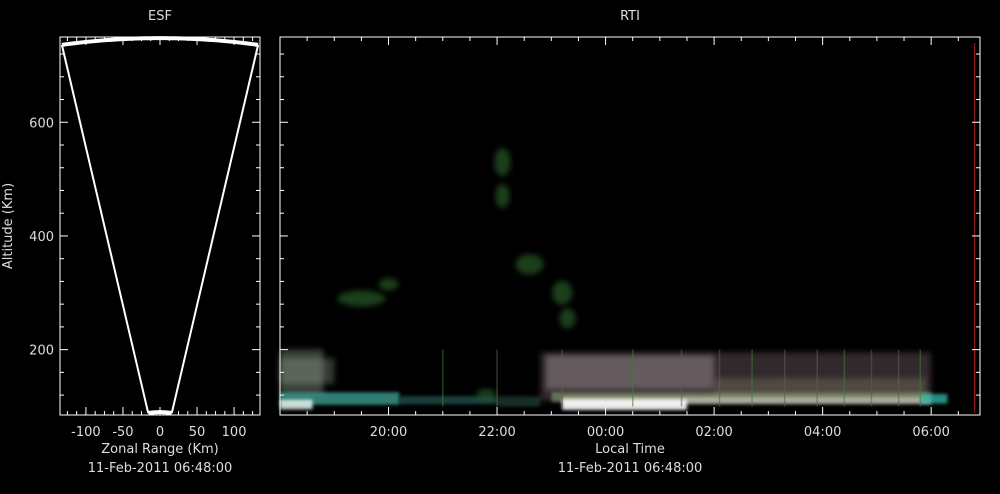 The height and width of the screenshot is (494, 1000). I want to click on esf-xtick-label: 100, so click(234, 432).